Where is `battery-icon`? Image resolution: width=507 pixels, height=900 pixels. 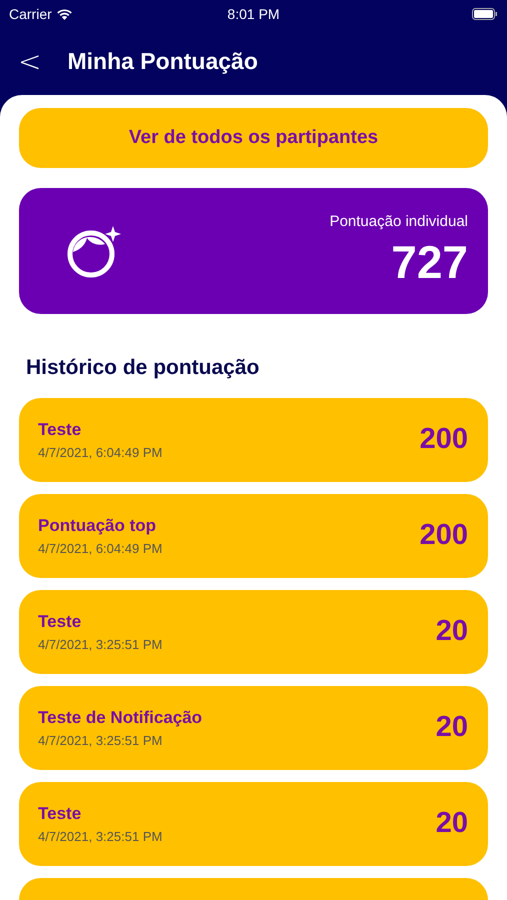 battery-icon is located at coordinates (485, 14).